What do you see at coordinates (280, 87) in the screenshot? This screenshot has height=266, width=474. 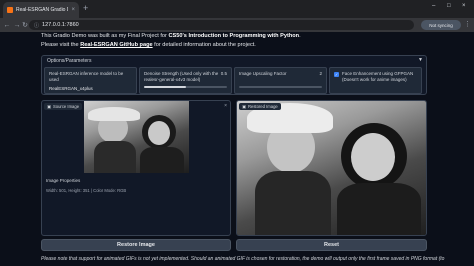 I see `upscale-slider` at bounding box center [280, 87].